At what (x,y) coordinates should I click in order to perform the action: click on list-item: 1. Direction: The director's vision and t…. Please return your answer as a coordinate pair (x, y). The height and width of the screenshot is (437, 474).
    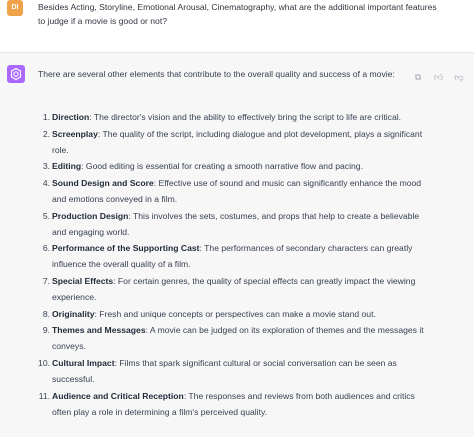
    Looking at the image, I should click on (238, 117).